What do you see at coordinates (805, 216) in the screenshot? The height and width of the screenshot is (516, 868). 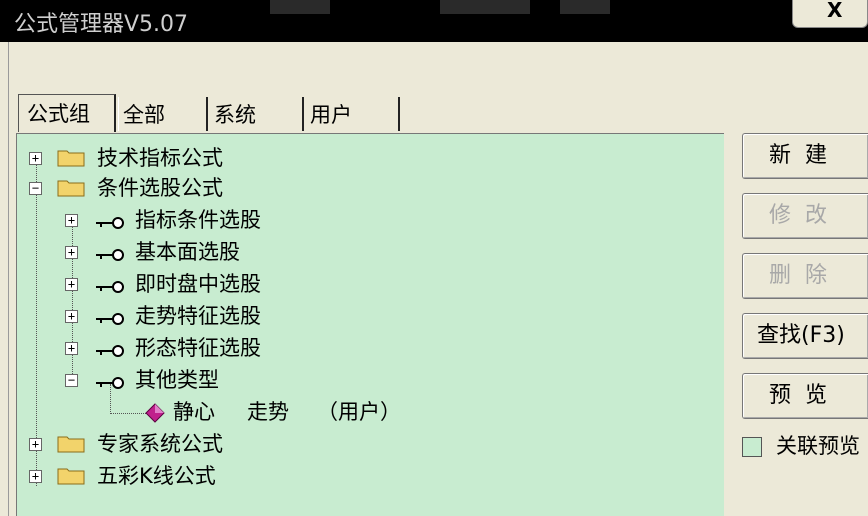 I see `modify-button: 修改` at bounding box center [805, 216].